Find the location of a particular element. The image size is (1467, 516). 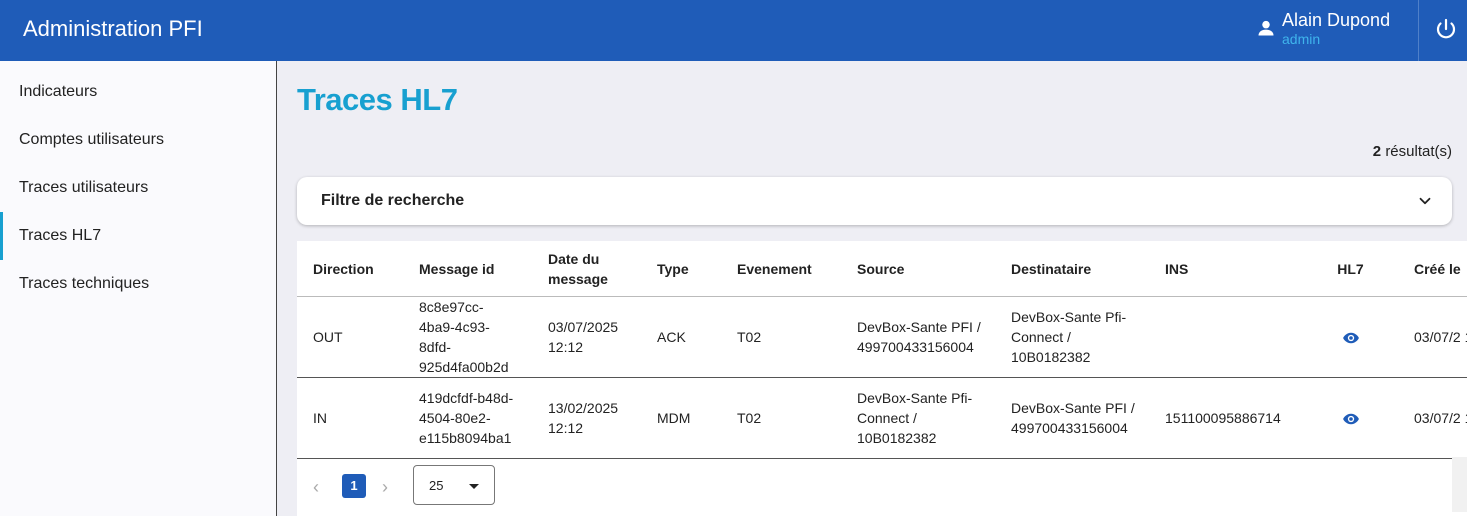

prev-page-button: ‹ is located at coordinates (316, 487).